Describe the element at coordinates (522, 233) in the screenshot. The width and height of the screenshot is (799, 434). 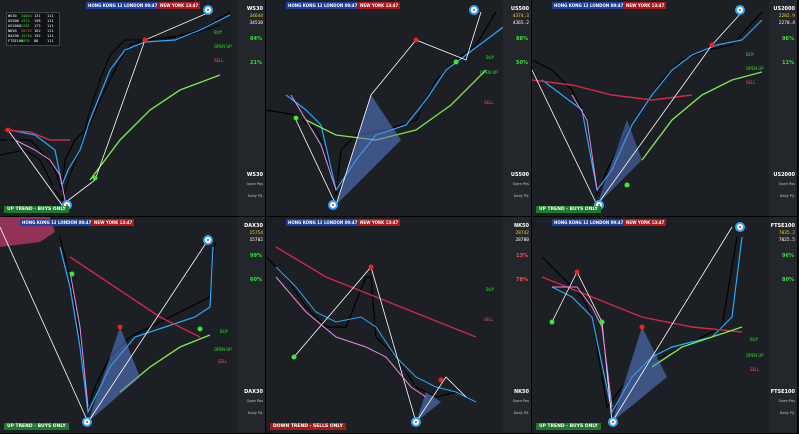
I see `bid-price: 28742` at that location.